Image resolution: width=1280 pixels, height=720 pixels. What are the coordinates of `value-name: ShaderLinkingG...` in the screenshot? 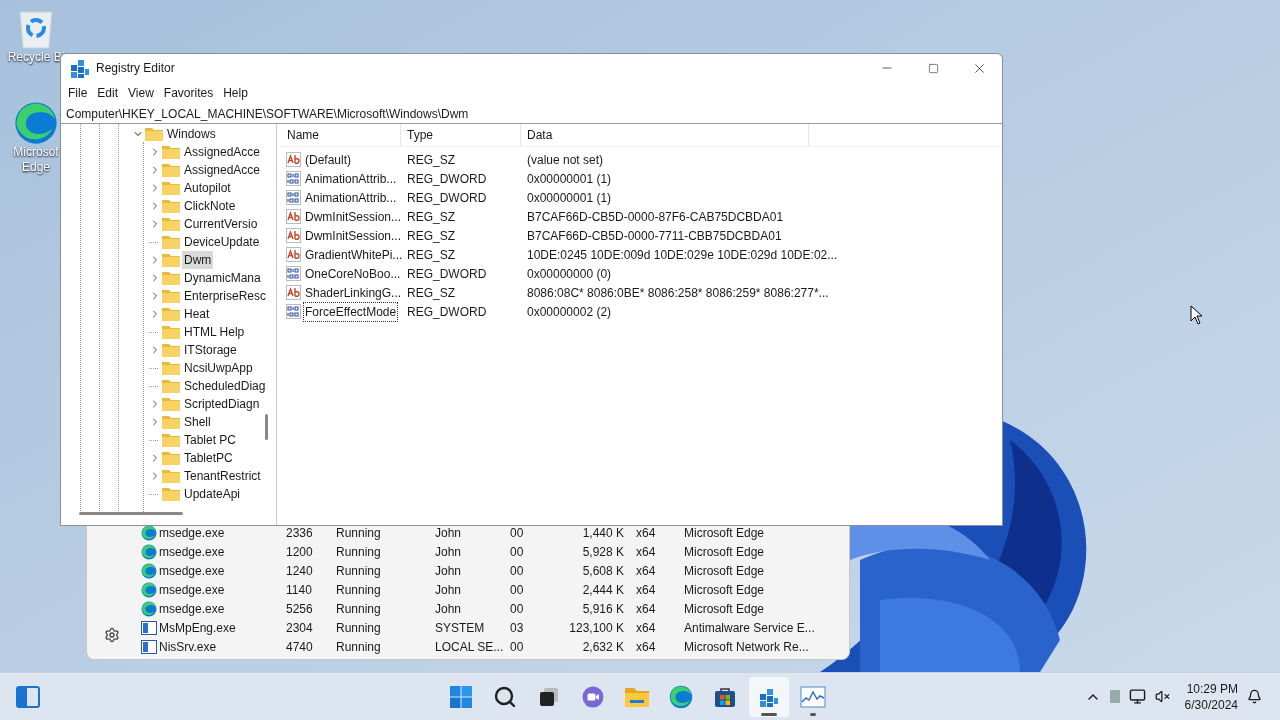 It's located at (353, 292).